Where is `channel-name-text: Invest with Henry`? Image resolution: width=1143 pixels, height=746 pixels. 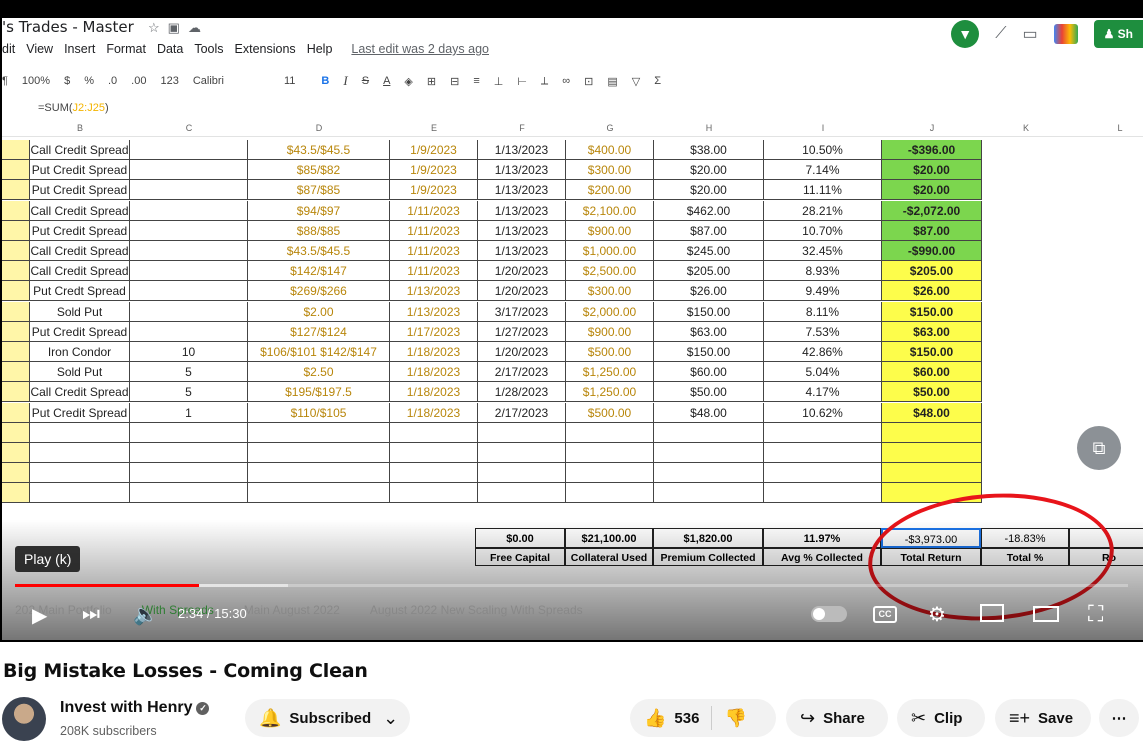
channel-name-text: Invest with Henry is located at coordinates (126, 707).